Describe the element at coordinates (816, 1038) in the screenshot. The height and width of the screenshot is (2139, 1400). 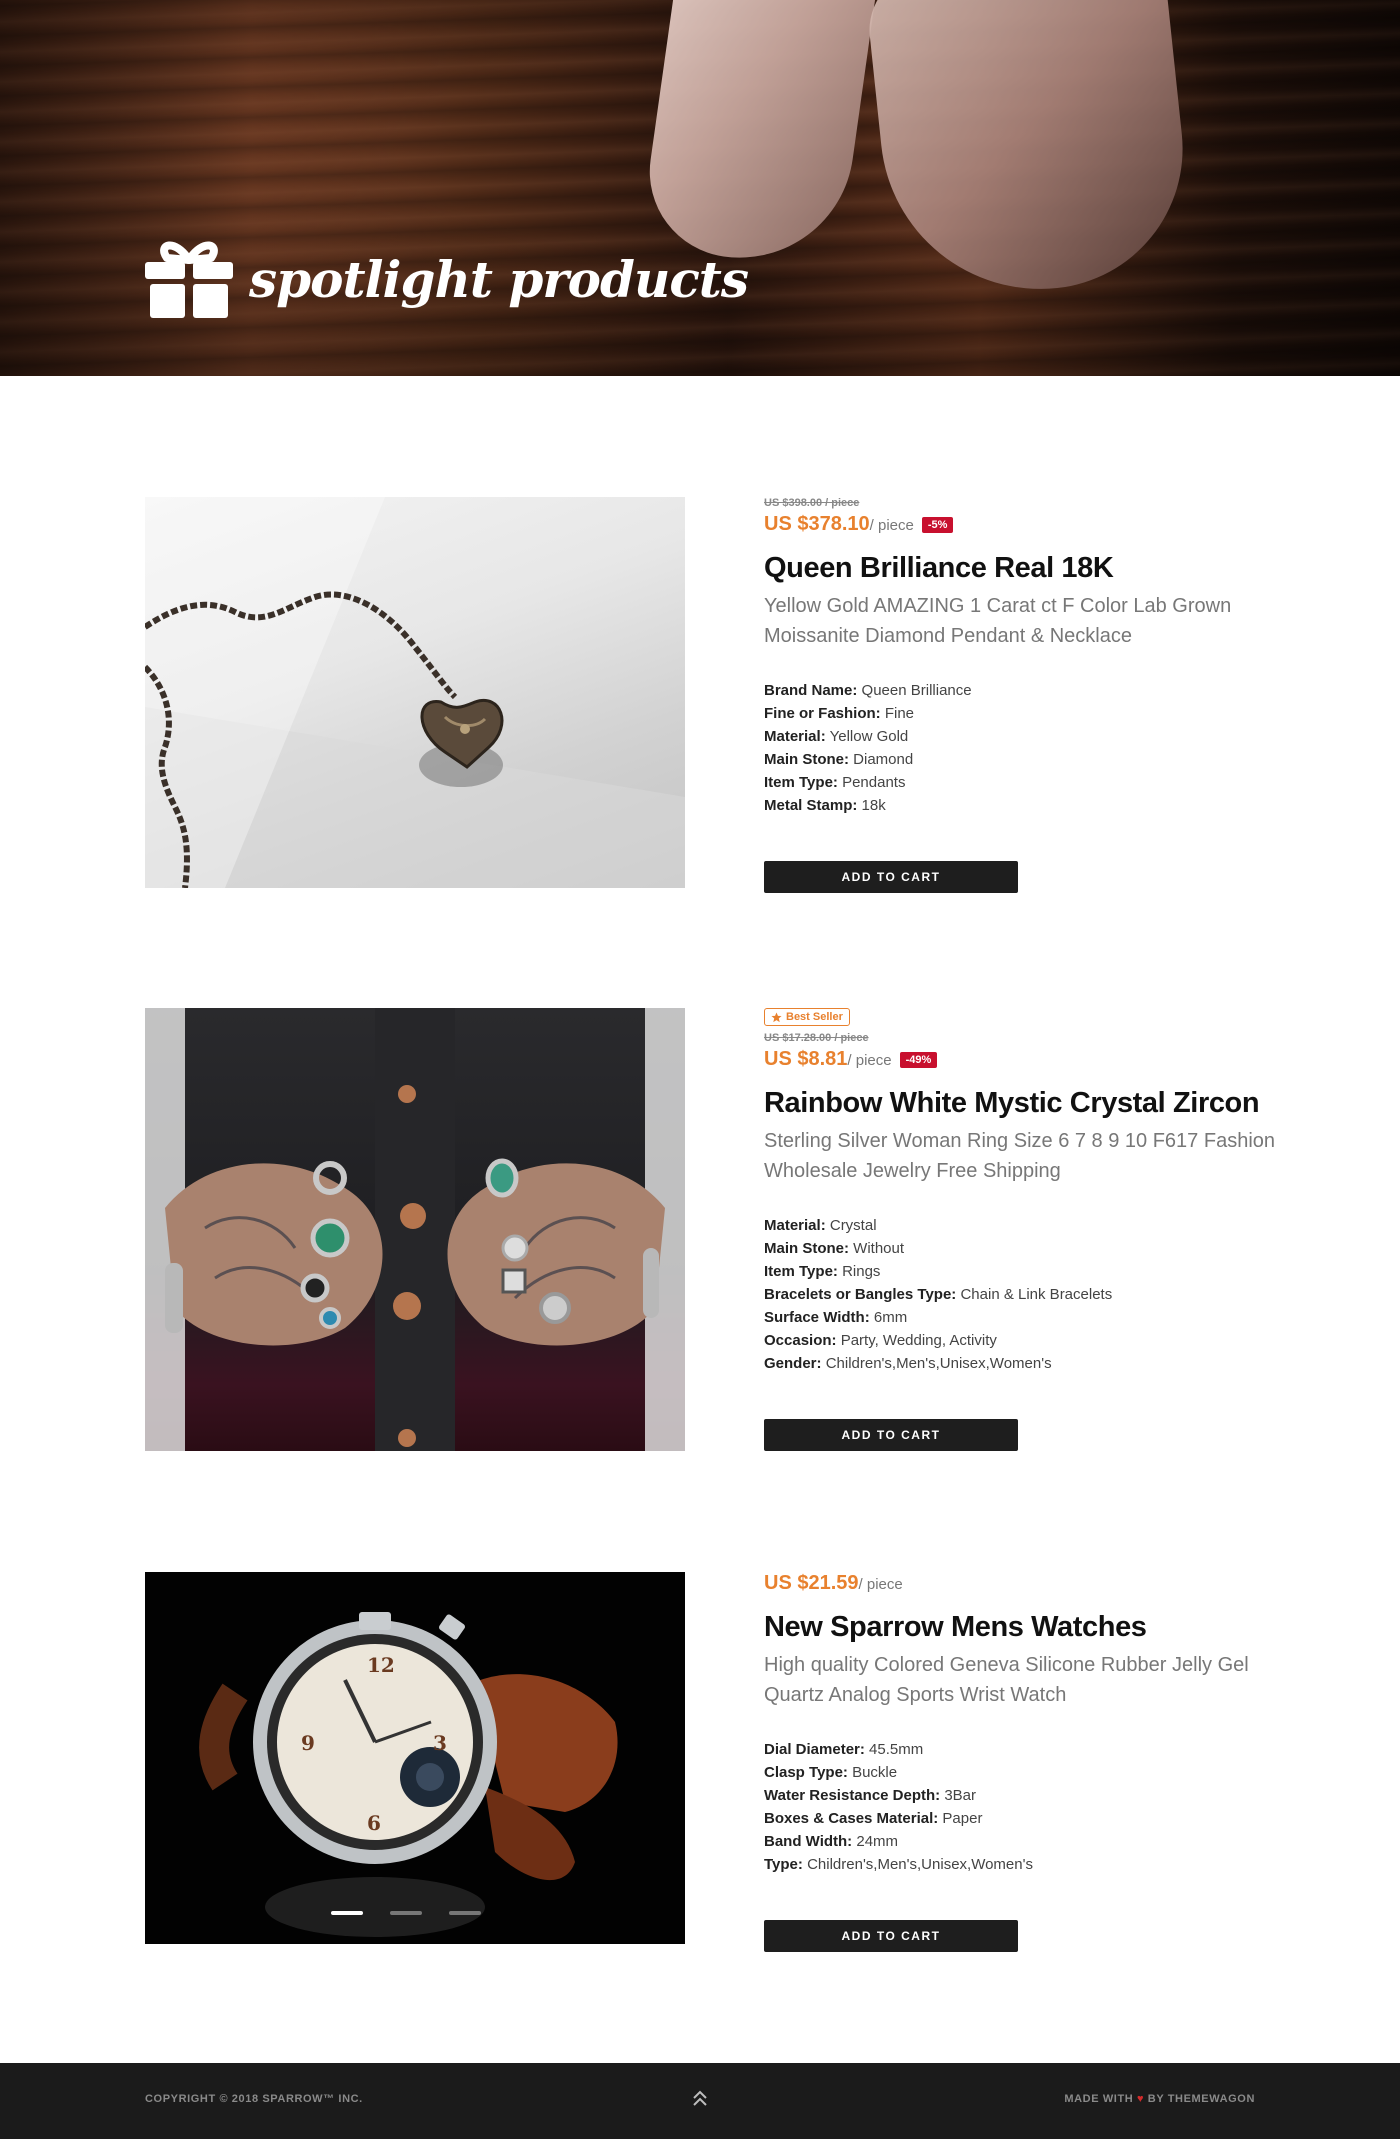
I see `old-price: US $17.28.00 / piece` at that location.